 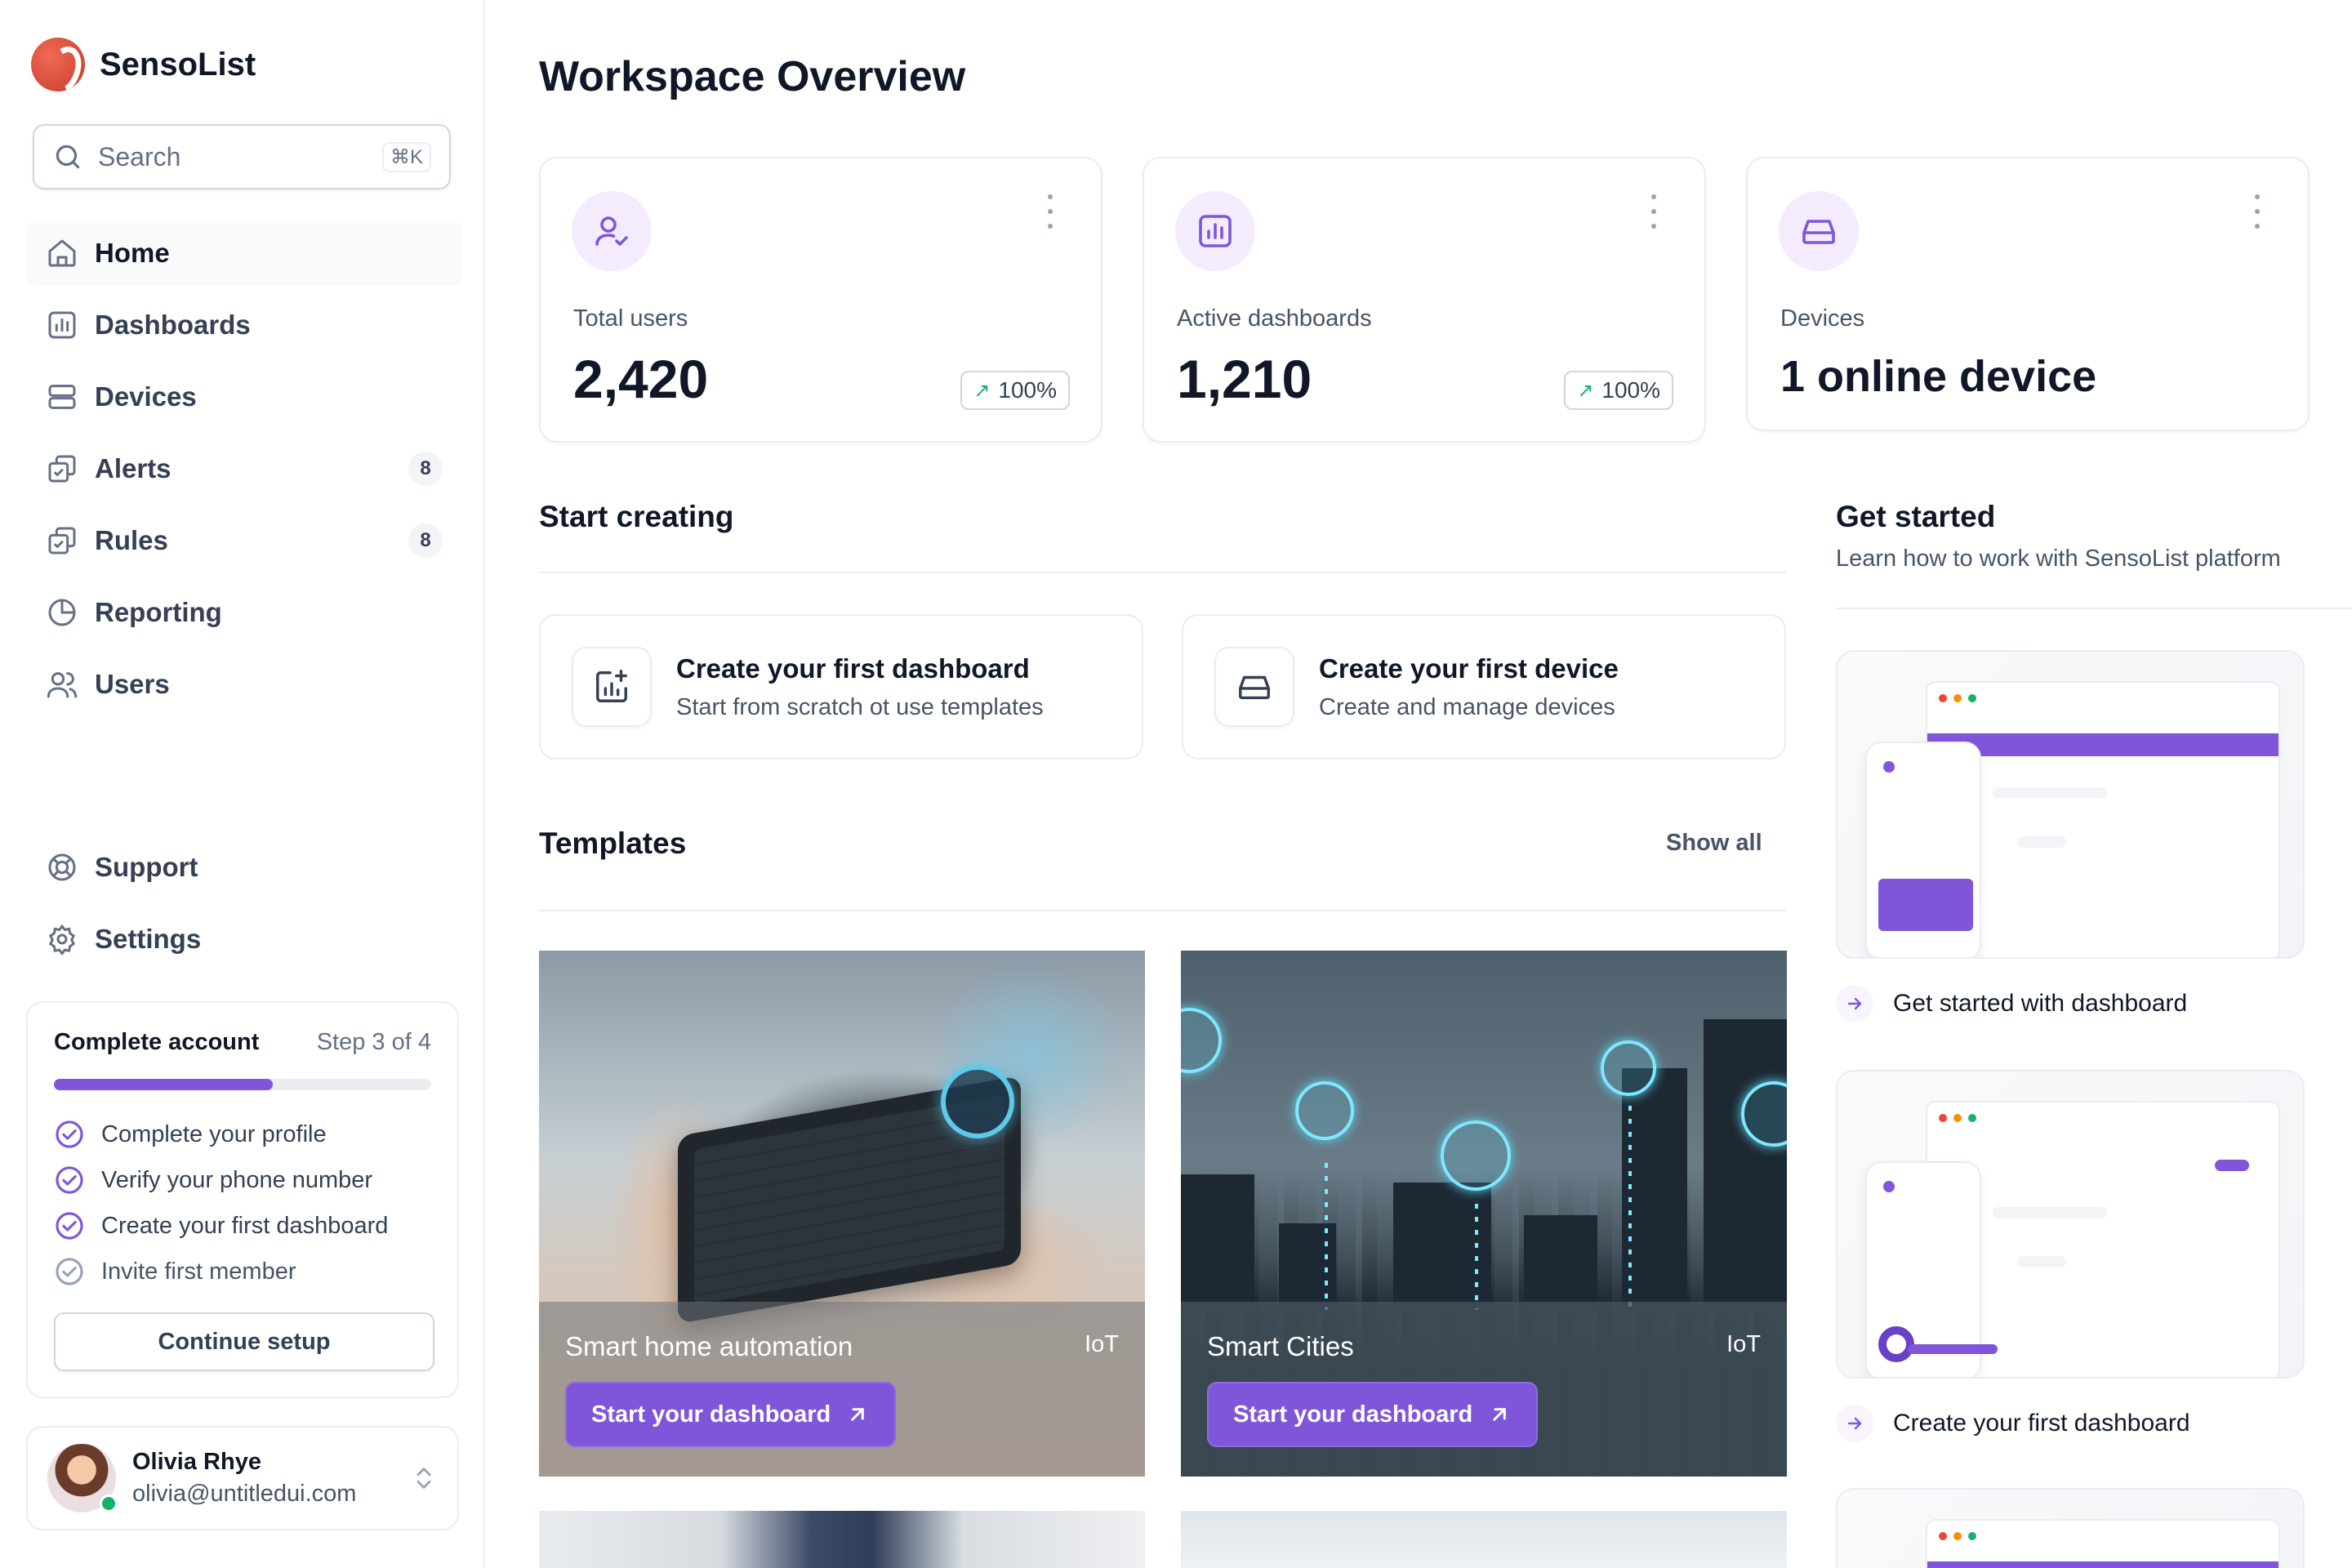 I want to click on trend-badge: ↗ 100%, so click(x=1015, y=390).